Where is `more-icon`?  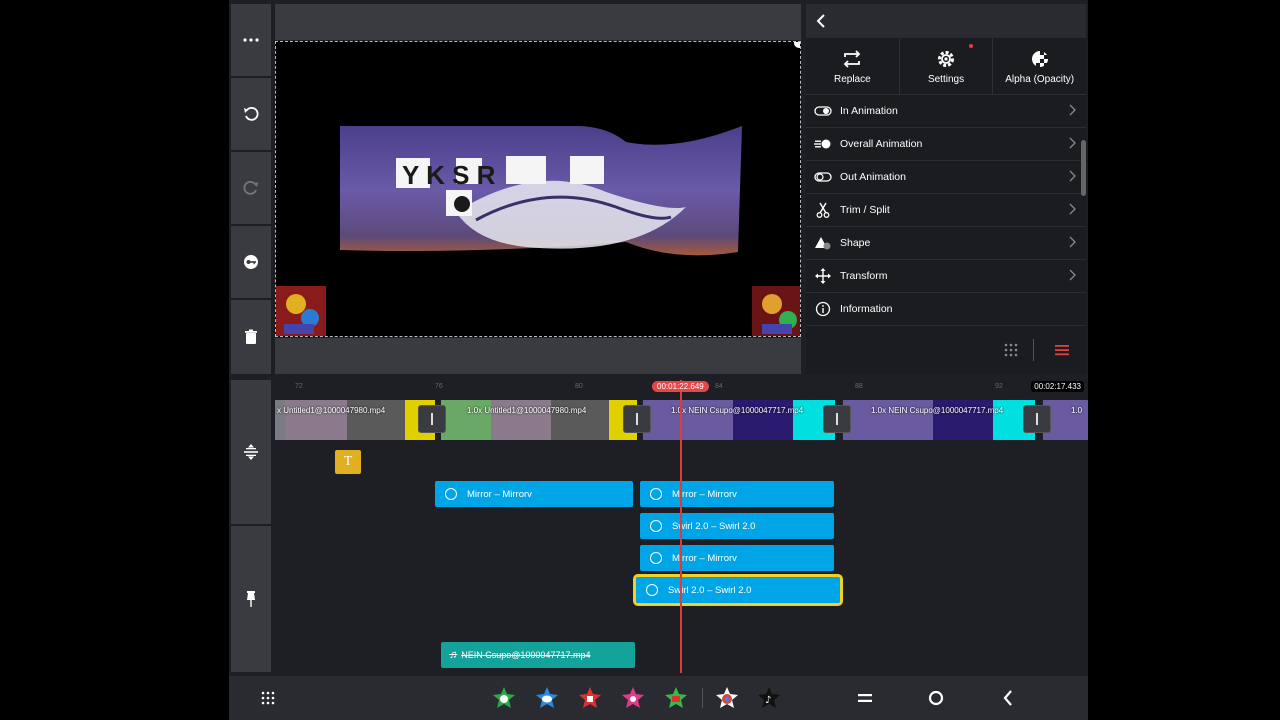
more-icon is located at coordinates (251, 40).